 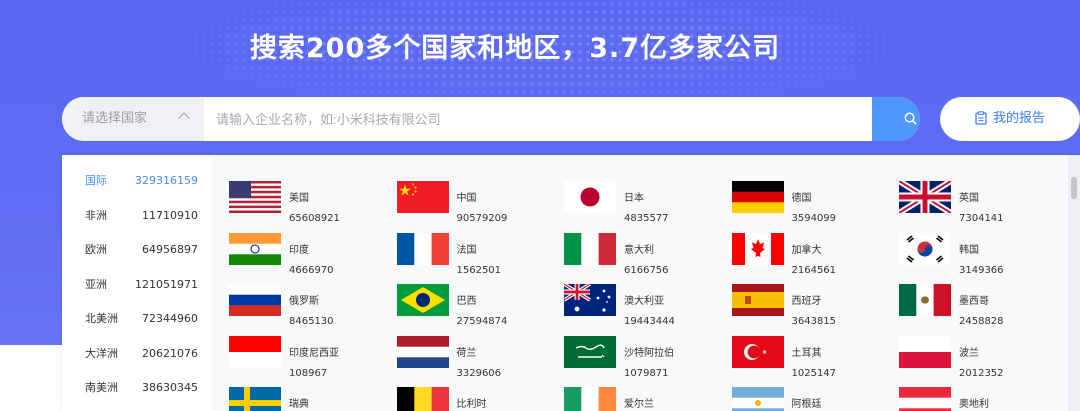 What do you see at coordinates (96, 215) in the screenshot?
I see `region-name: 非洲` at bounding box center [96, 215].